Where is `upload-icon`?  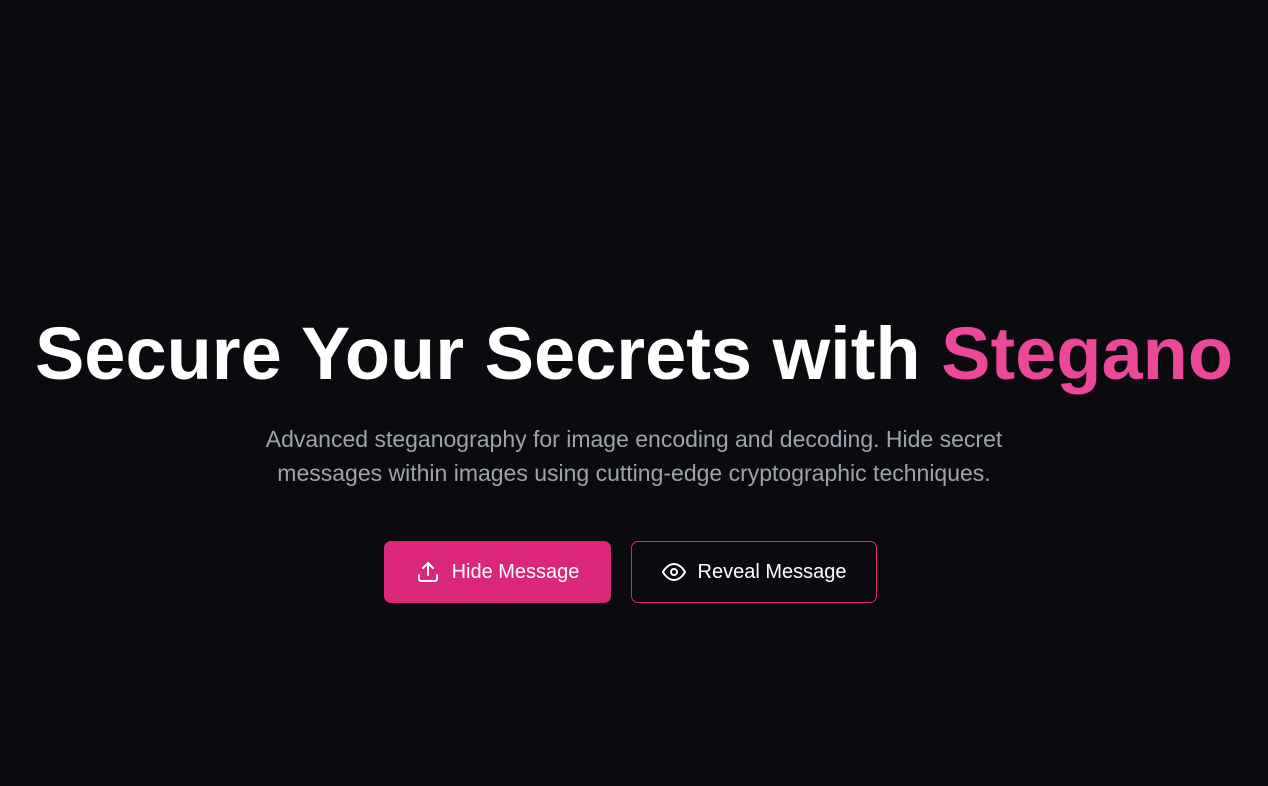 upload-icon is located at coordinates (428, 572).